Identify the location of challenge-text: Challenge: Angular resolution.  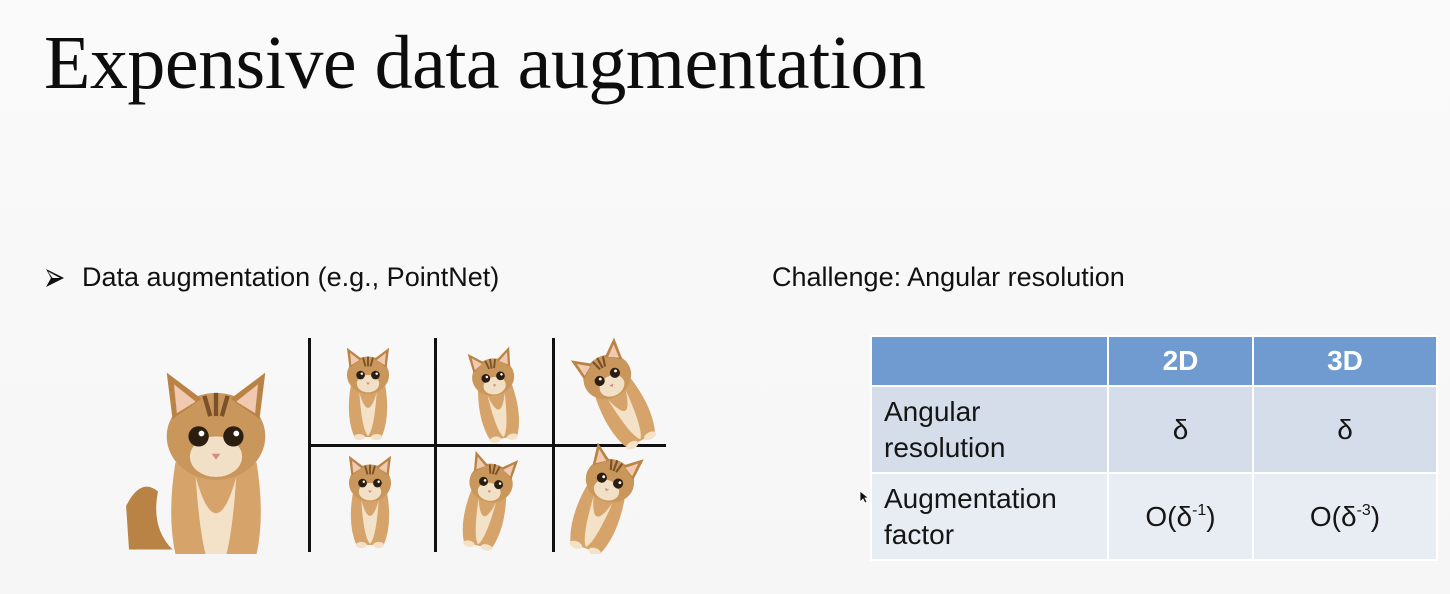
(948, 277).